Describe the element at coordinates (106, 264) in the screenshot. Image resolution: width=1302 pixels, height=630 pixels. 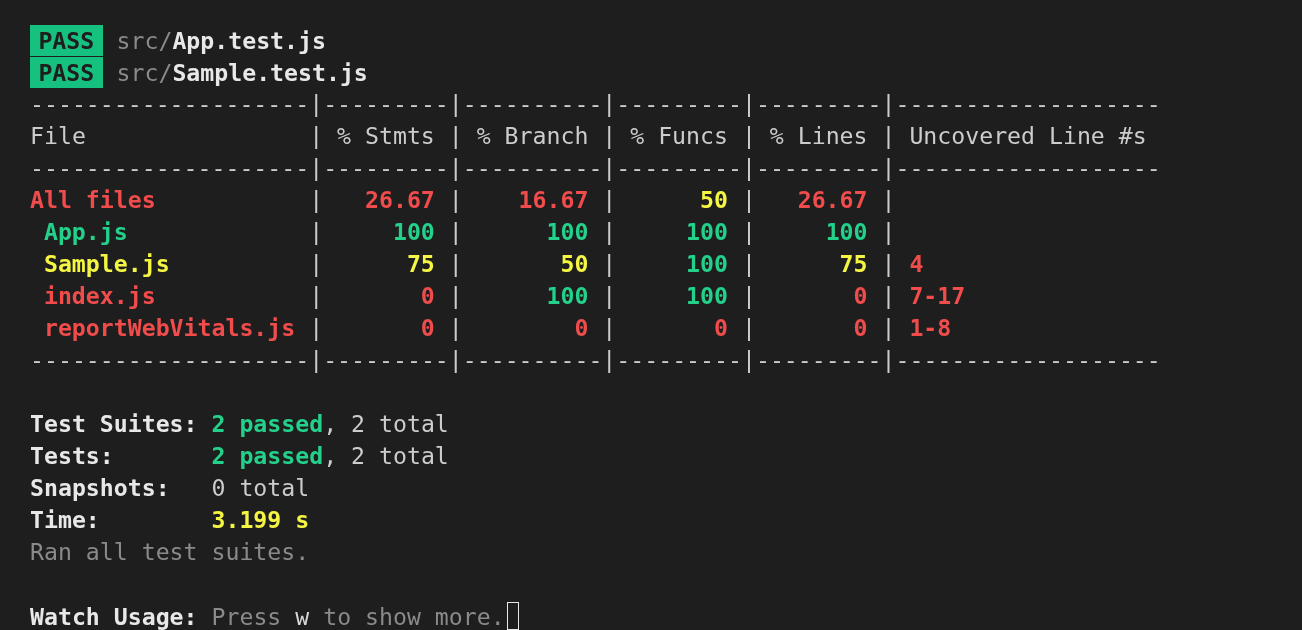
I see `file-name: Sample.js` at that location.